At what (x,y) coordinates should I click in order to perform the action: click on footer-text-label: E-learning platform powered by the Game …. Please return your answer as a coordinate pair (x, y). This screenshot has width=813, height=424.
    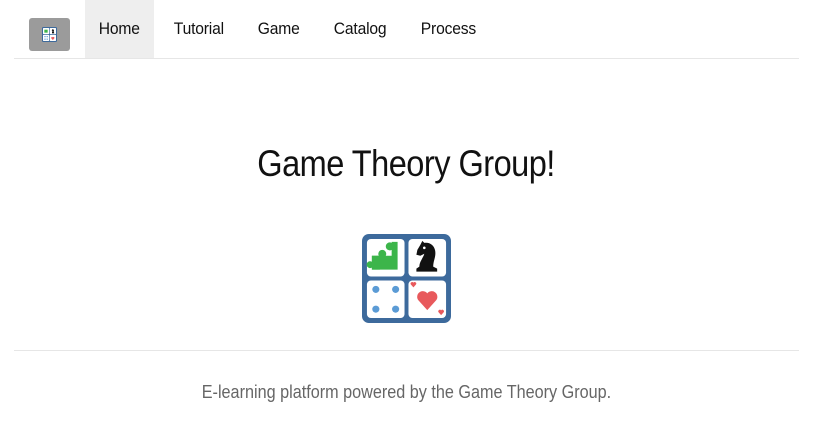
    Looking at the image, I should click on (406, 392).